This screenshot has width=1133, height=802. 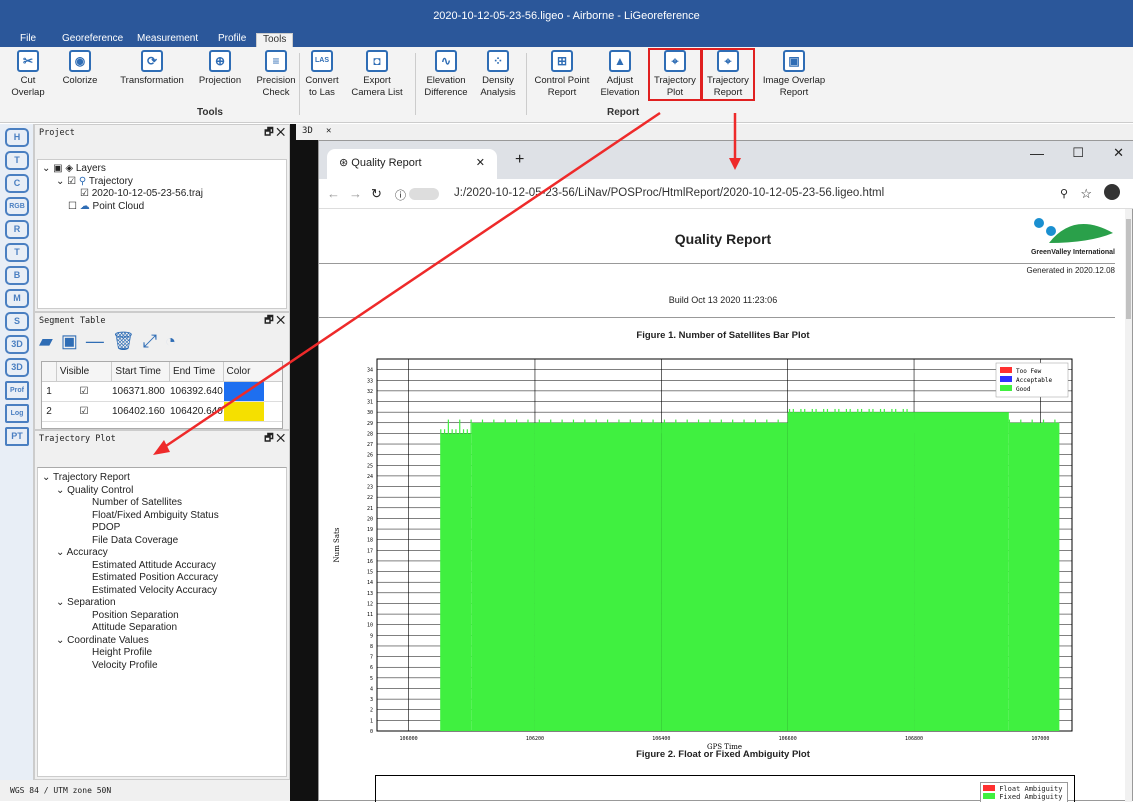 What do you see at coordinates (162, 553) in the screenshot?
I see `tree-item: ⌄ Accuracy` at bounding box center [162, 553].